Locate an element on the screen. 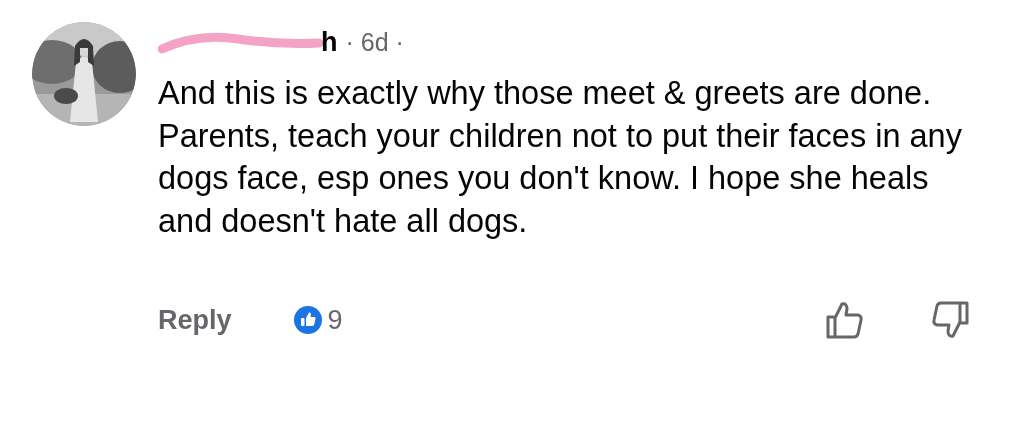 This screenshot has width=1024, height=422. reaction-count: 9 is located at coordinates (335, 320).